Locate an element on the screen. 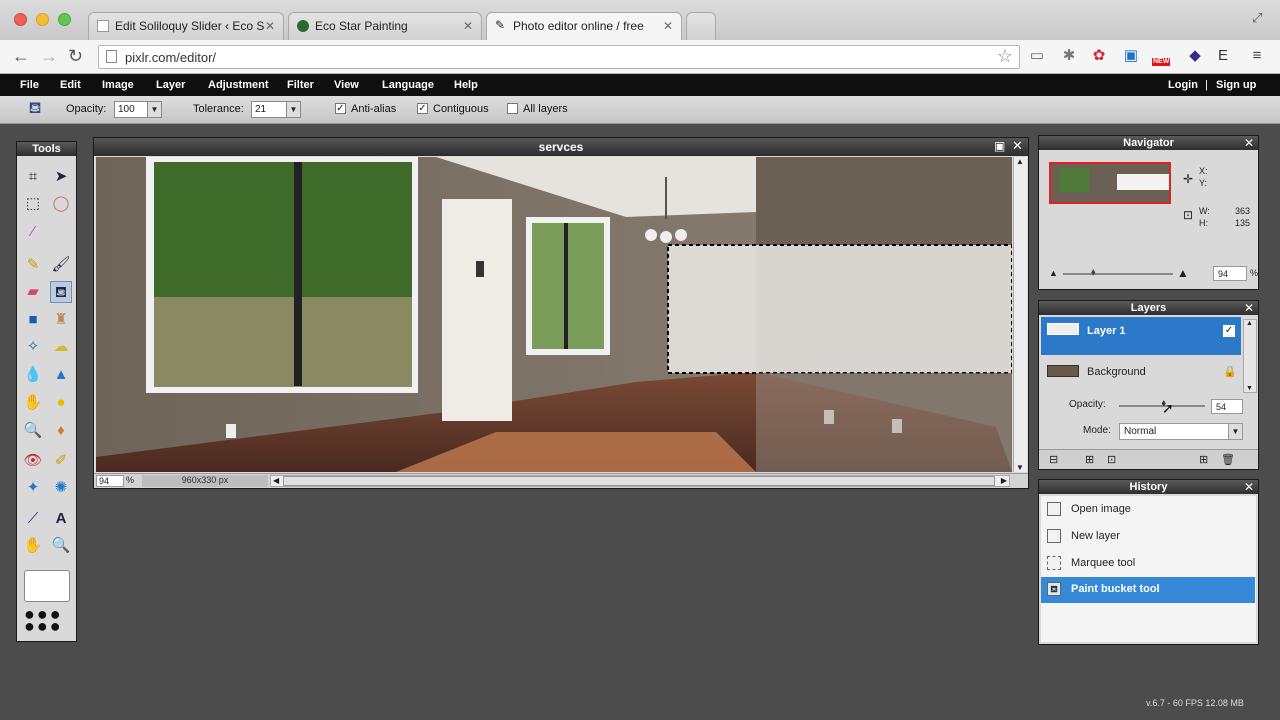 The image size is (1280, 720). spot-heal-tool-icon: ✧ is located at coordinates (33, 347).